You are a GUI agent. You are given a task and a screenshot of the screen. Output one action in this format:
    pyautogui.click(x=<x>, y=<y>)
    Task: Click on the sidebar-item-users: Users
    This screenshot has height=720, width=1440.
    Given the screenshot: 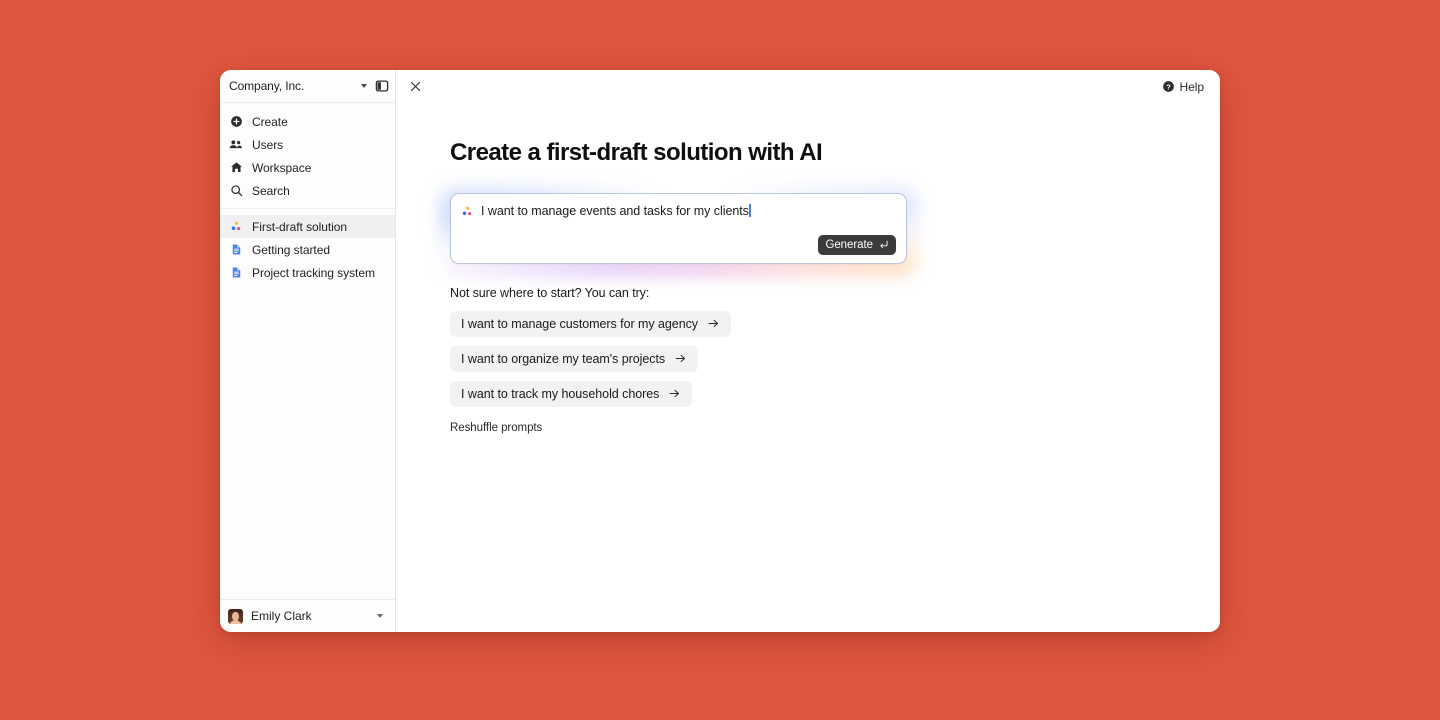 What is the action you would take?
    pyautogui.click(x=307, y=144)
    